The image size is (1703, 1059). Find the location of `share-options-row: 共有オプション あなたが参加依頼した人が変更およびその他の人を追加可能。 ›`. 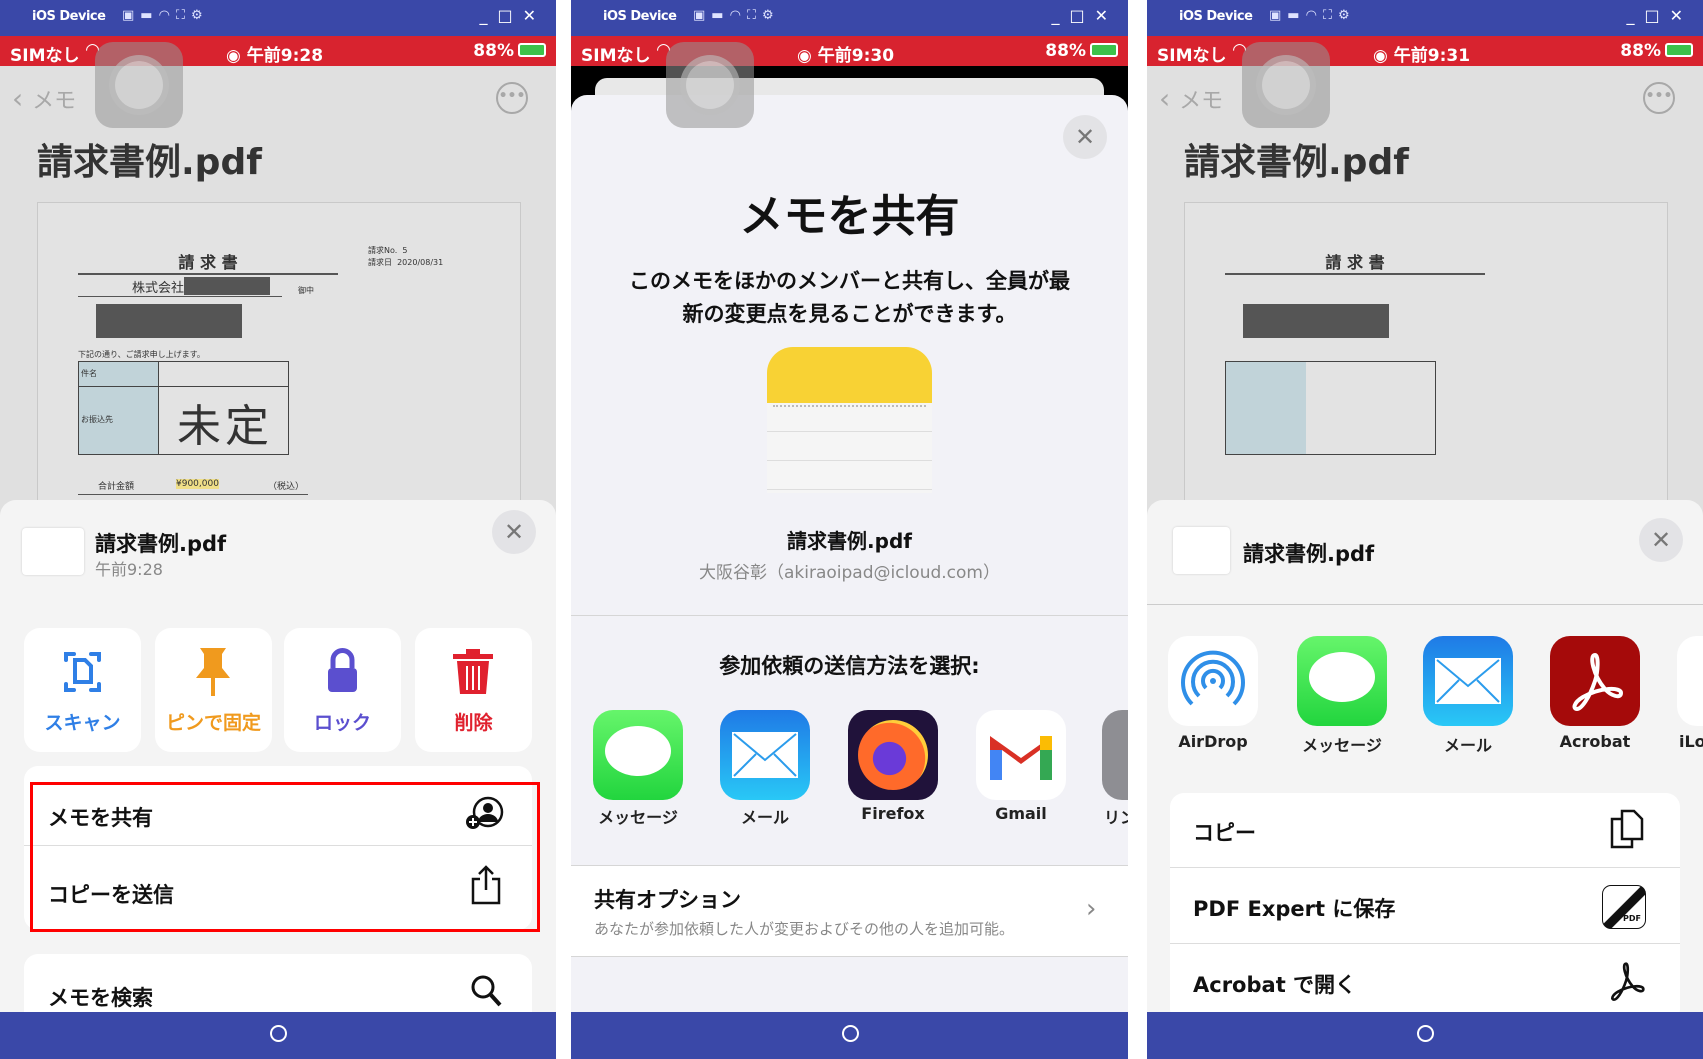

share-options-row: 共有オプション あなたが参加依頼した人が変更およびその他の人を追加可能。 › is located at coordinates (849, 911).